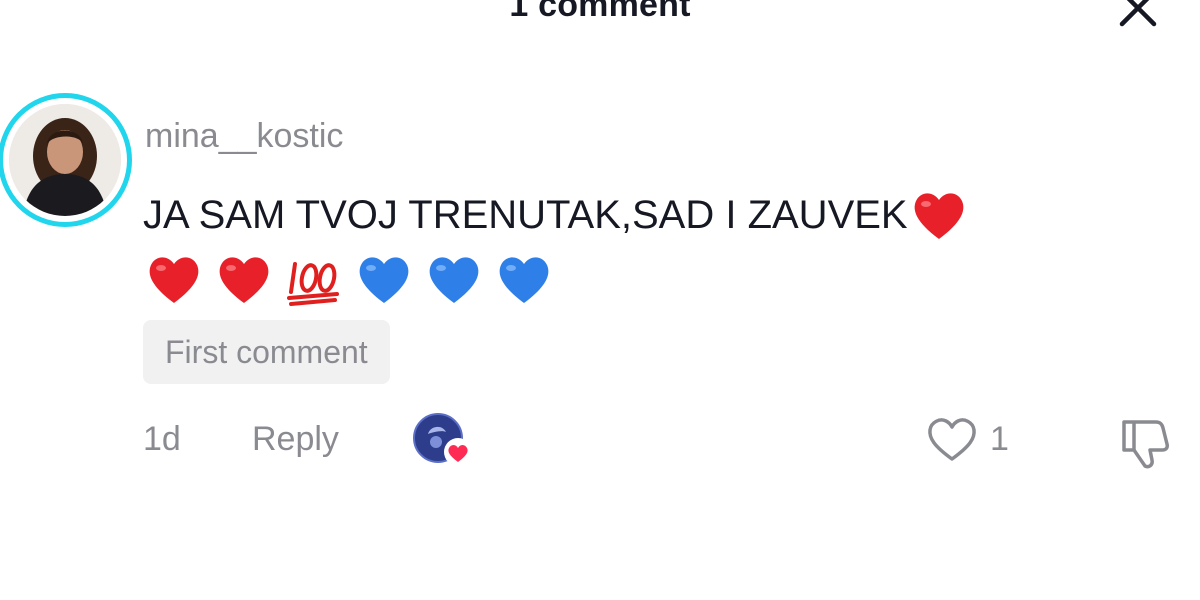  I want to click on dislike-button, so click(1145, 442).